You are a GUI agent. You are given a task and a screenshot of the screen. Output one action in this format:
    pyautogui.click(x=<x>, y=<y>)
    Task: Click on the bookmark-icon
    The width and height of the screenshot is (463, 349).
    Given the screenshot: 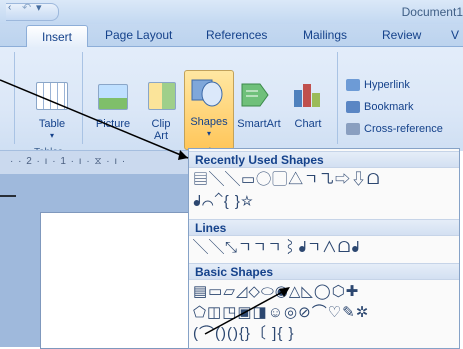 What is the action you would take?
    pyautogui.click(x=353, y=107)
    